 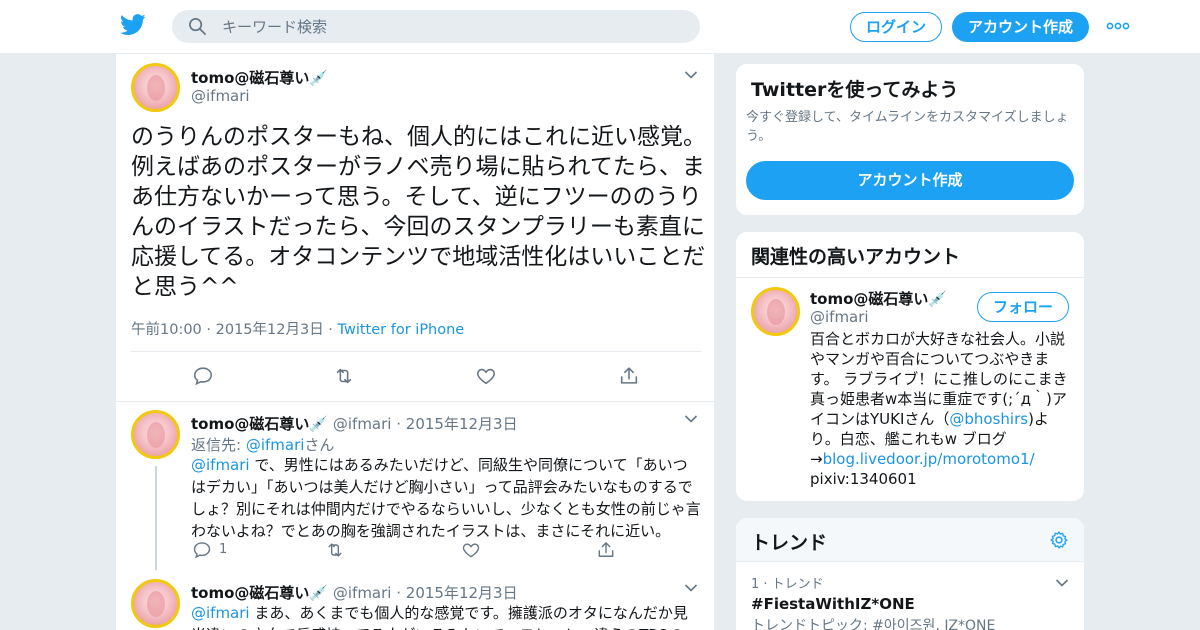 What do you see at coordinates (856, 257) in the screenshot?
I see `related-accounts-title: 関連性の高いアカウント` at bounding box center [856, 257].